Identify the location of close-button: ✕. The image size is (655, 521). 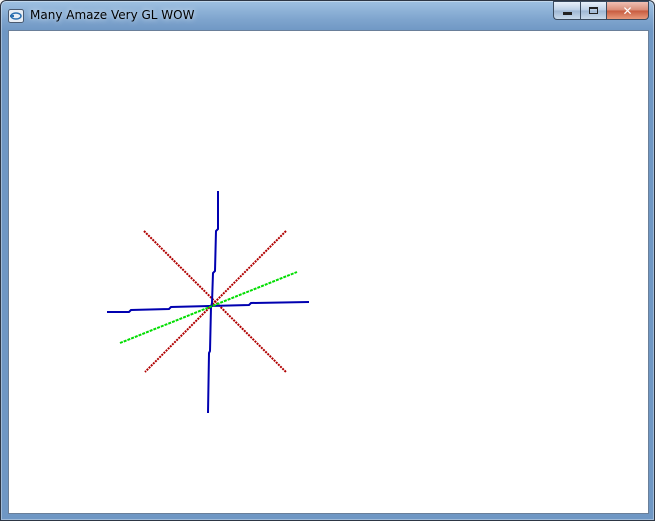
(627, 10).